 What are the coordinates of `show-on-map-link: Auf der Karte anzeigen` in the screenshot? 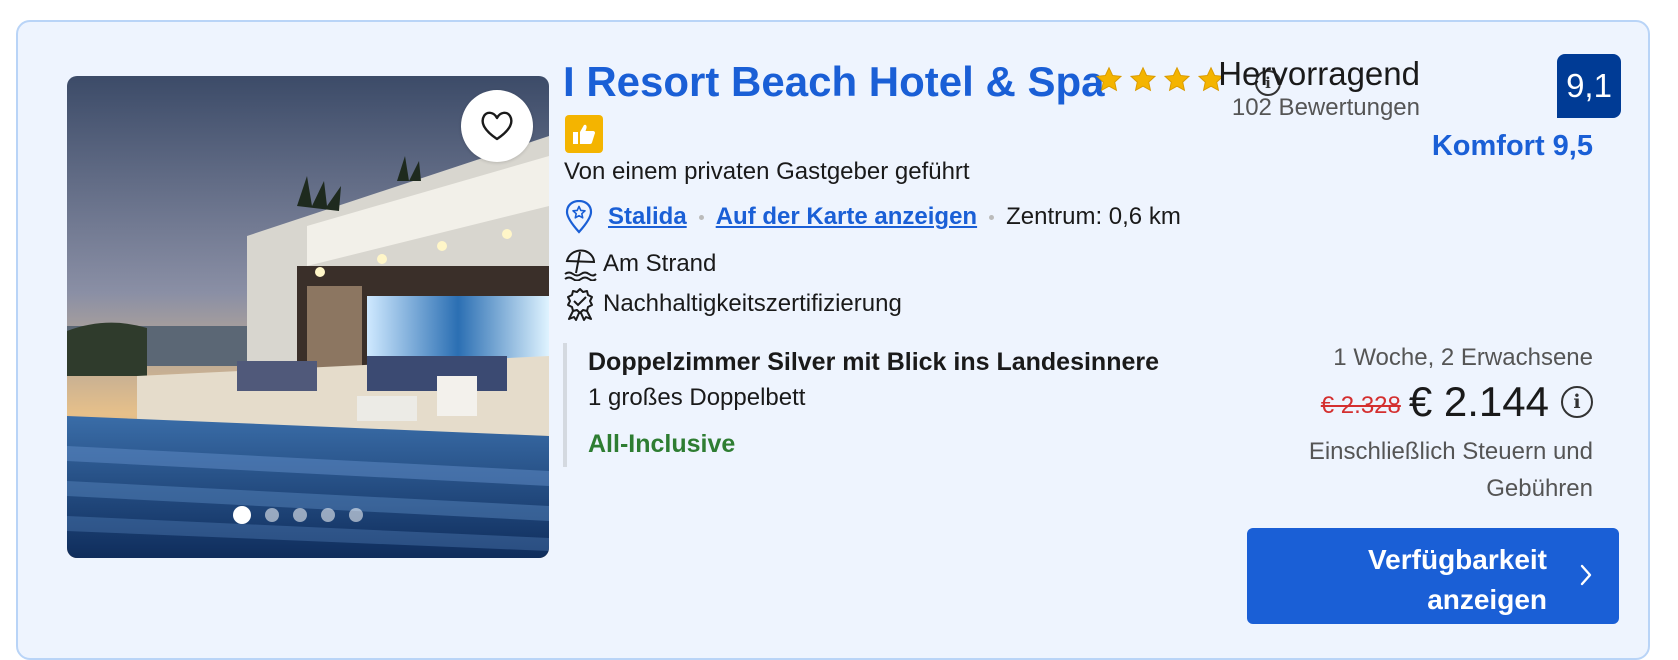 It's located at (846, 217).